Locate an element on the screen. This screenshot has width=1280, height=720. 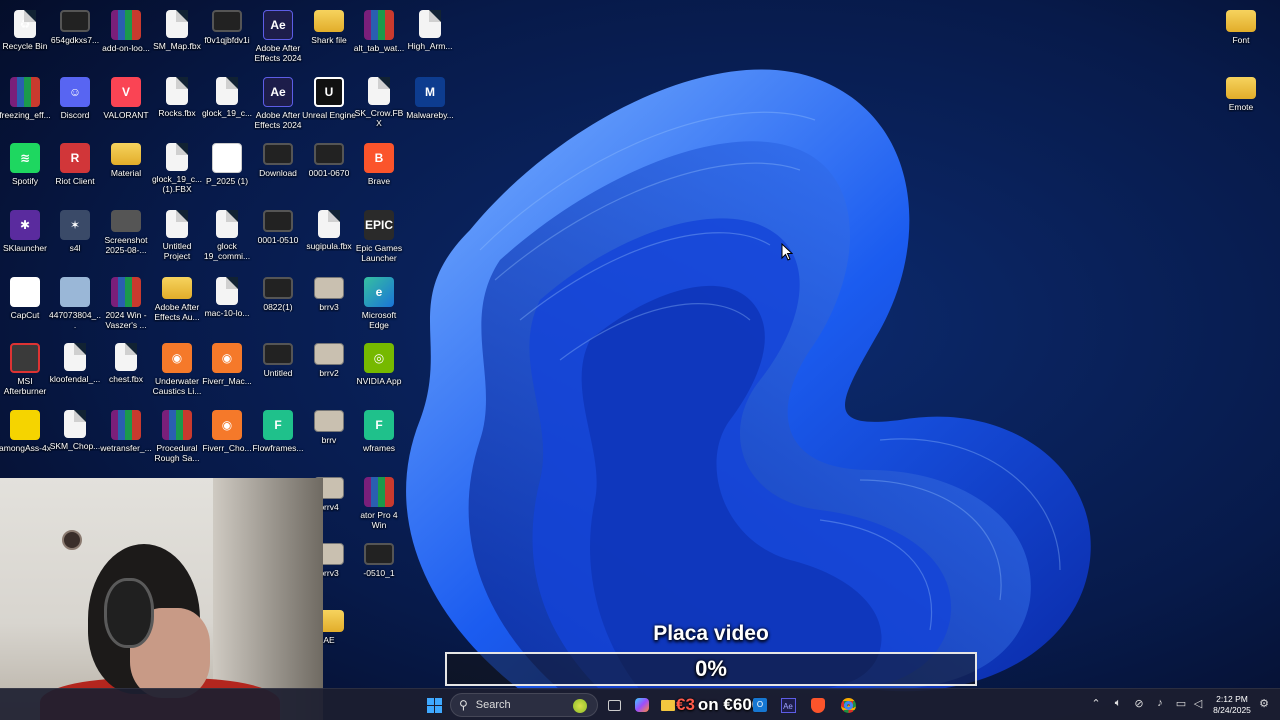
desktop-icon: Material is located at coordinates (126, 157).